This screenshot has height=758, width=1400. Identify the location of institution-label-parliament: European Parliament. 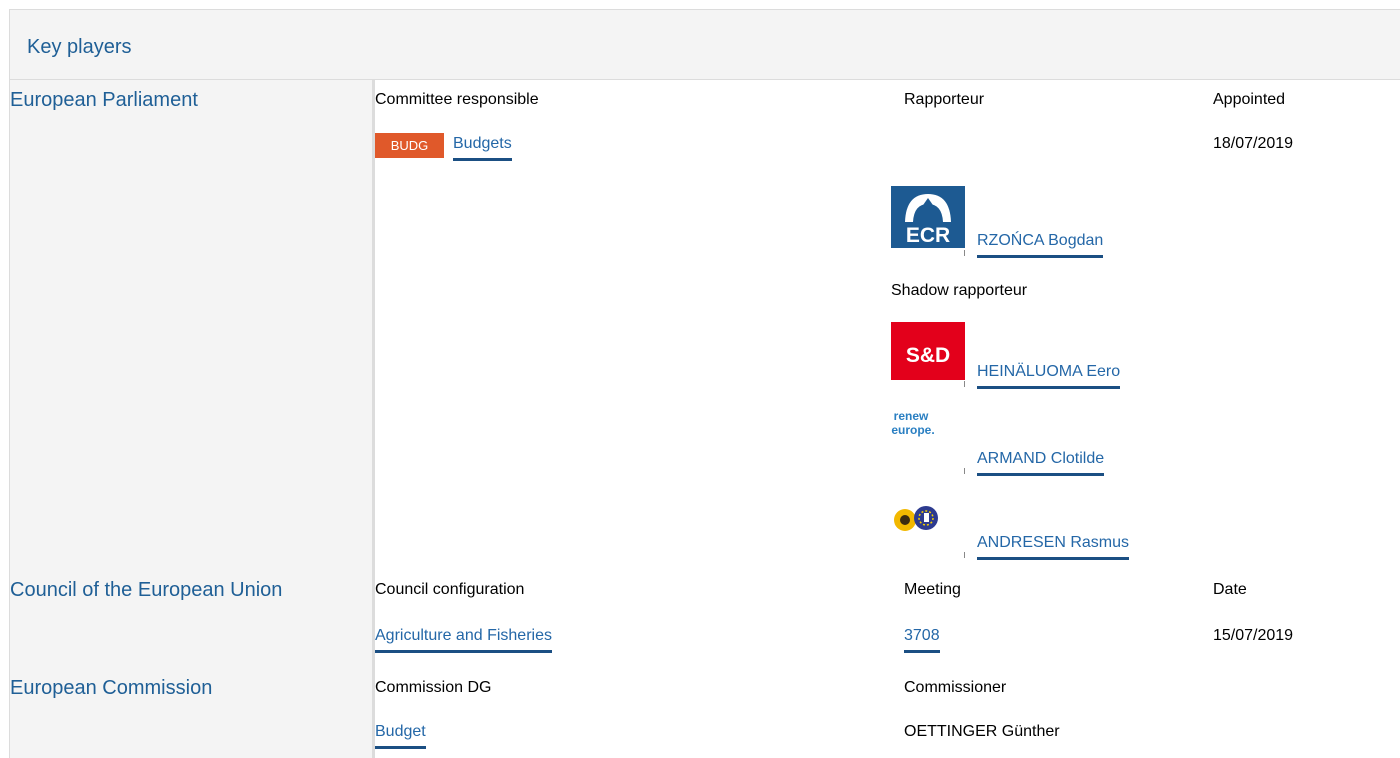
(104, 100).